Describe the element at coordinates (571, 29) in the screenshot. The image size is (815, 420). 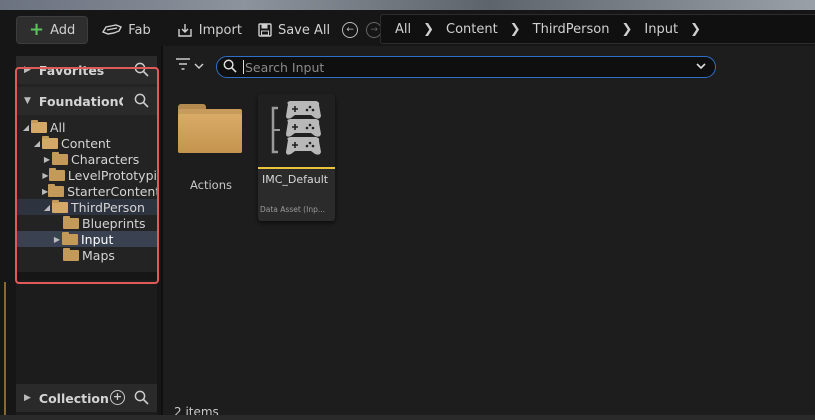
I see `breadcrumb-item-thirdperson: ThirdPerson` at that location.